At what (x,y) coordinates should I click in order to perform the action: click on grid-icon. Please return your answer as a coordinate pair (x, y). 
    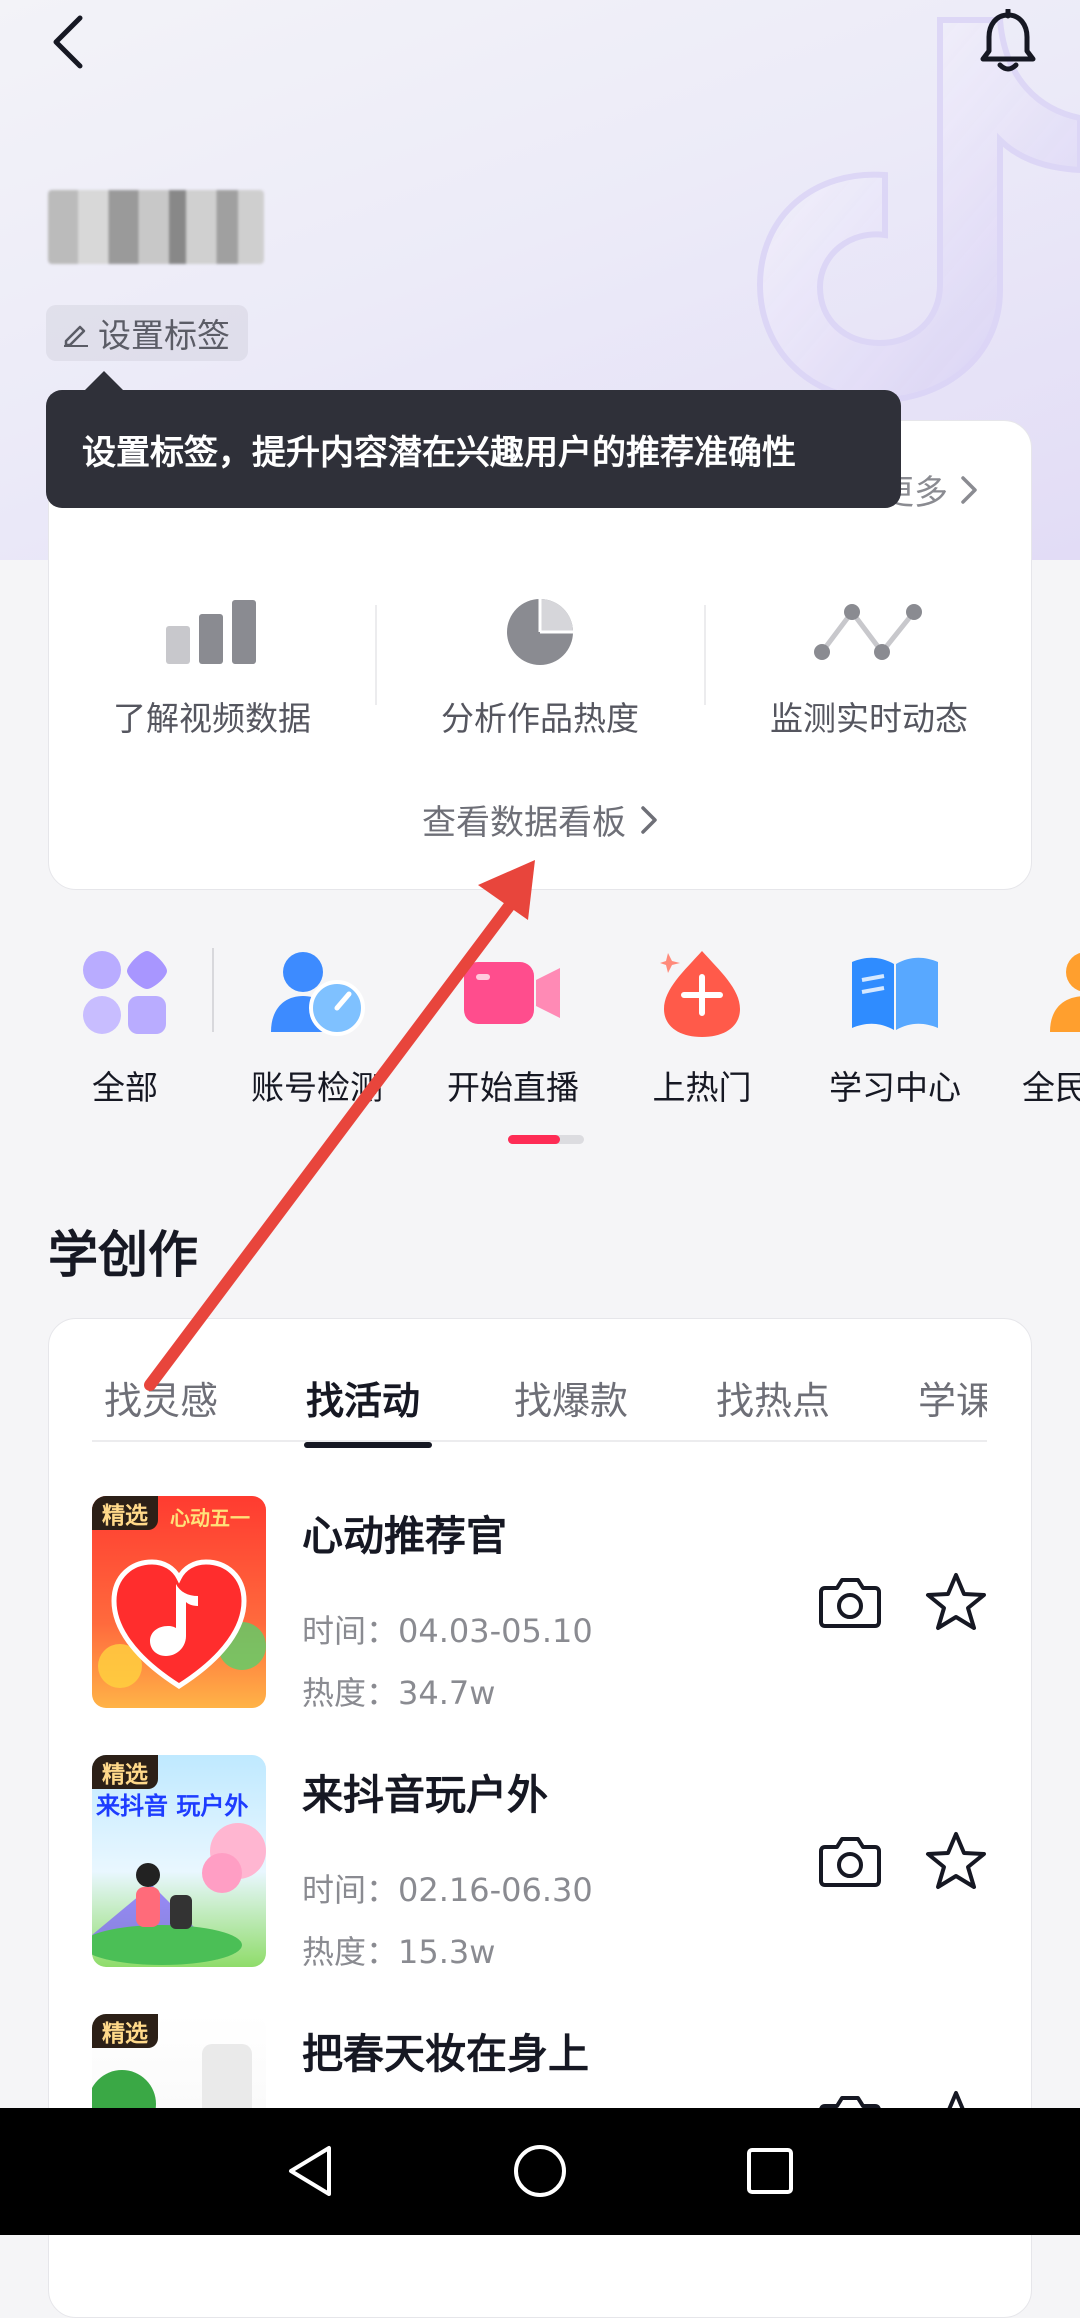
    Looking at the image, I should click on (125, 992).